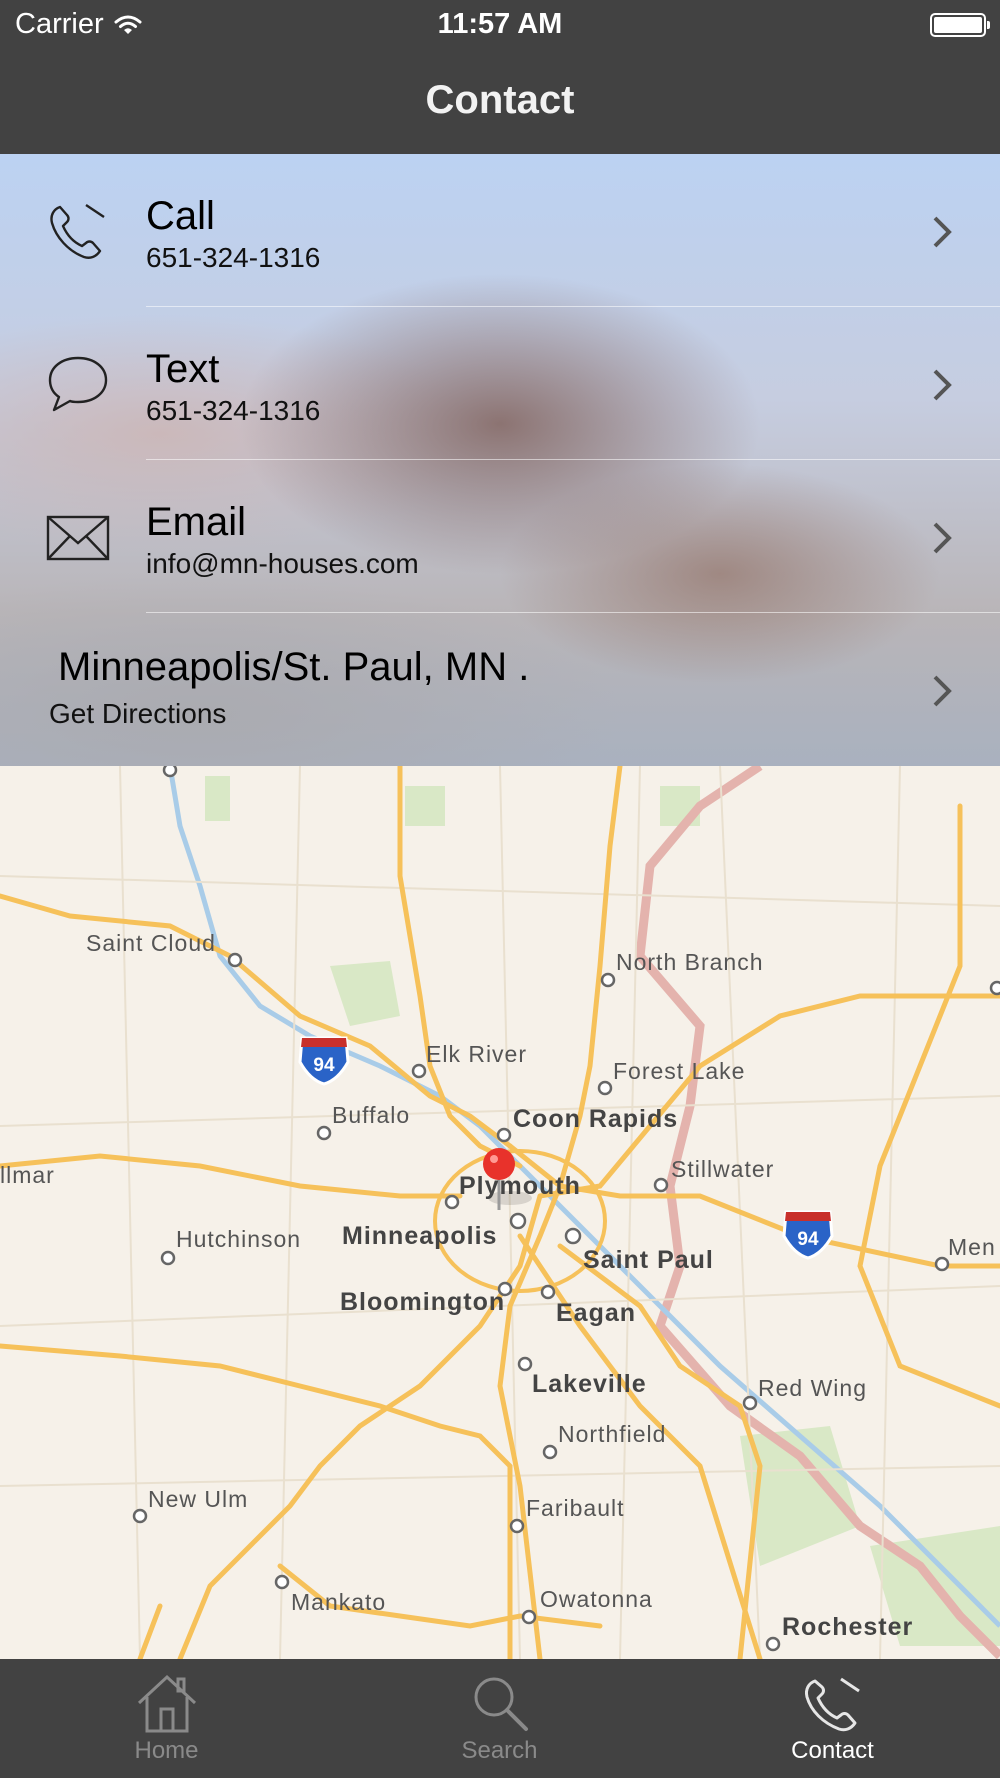 The image size is (1000, 1778). I want to click on map-label: Bloomington, so click(423, 1302).